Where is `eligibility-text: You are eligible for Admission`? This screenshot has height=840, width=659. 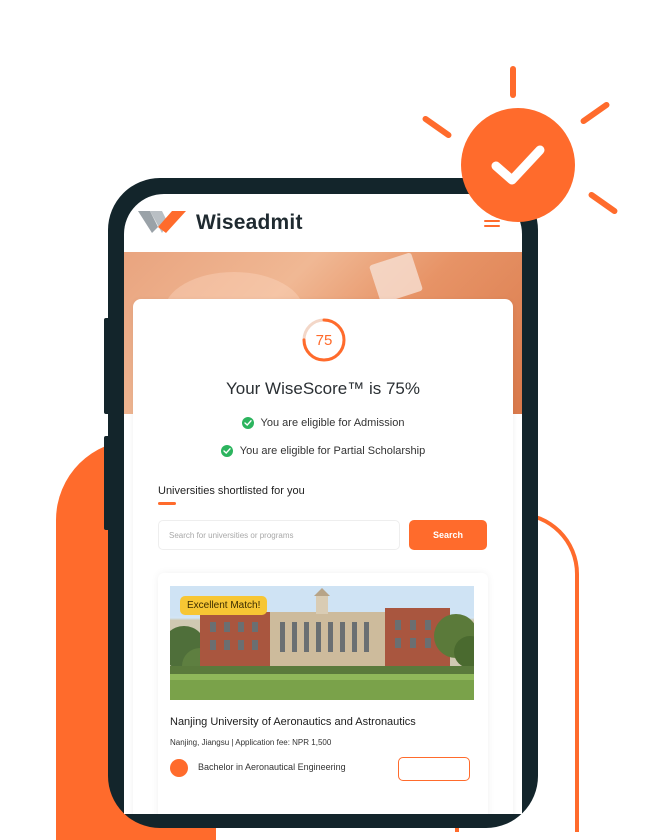 eligibility-text: You are eligible for Admission is located at coordinates (332, 423).